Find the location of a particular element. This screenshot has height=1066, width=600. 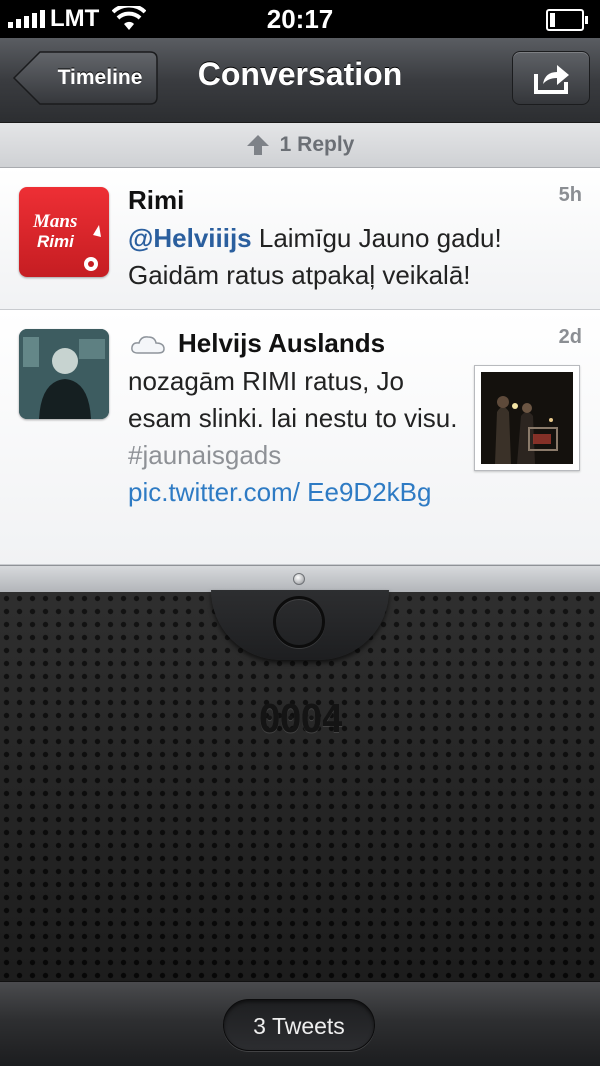

share-icon is located at coordinates (551, 79).